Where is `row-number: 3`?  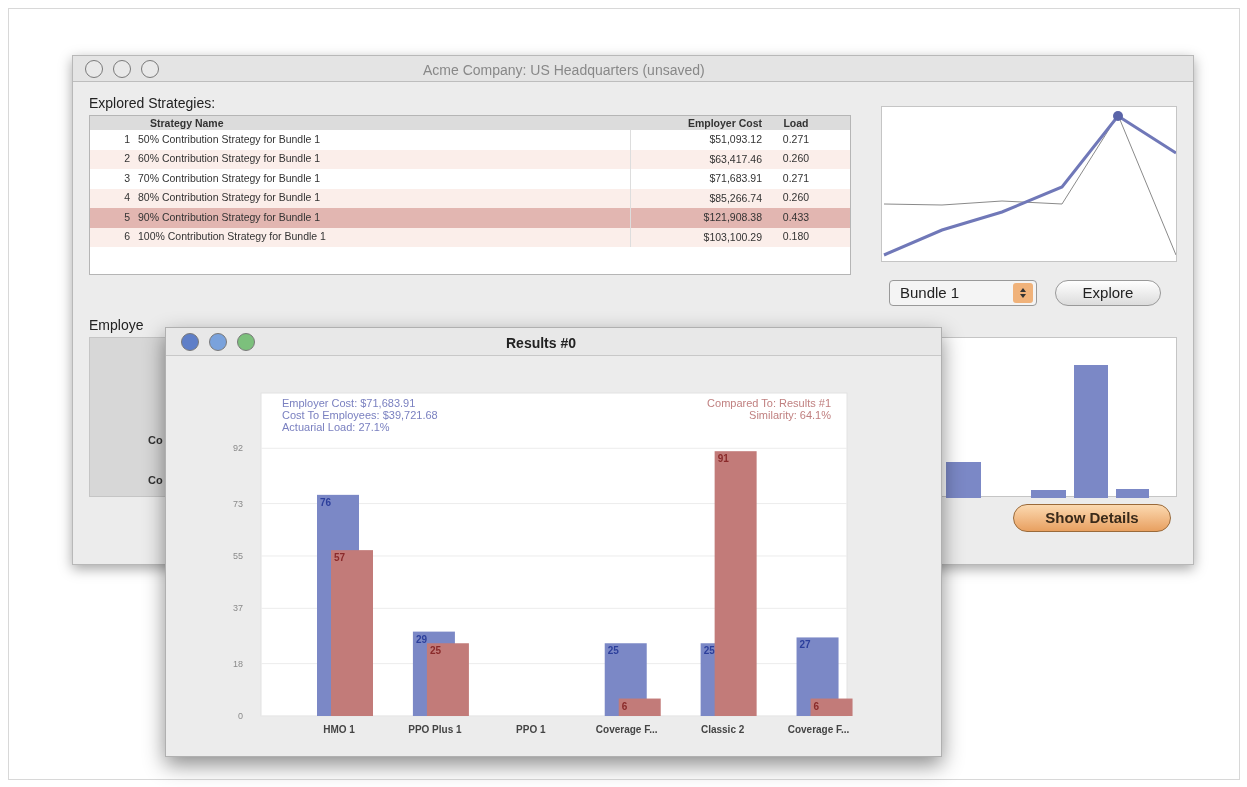 row-number: 3 is located at coordinates (127, 178).